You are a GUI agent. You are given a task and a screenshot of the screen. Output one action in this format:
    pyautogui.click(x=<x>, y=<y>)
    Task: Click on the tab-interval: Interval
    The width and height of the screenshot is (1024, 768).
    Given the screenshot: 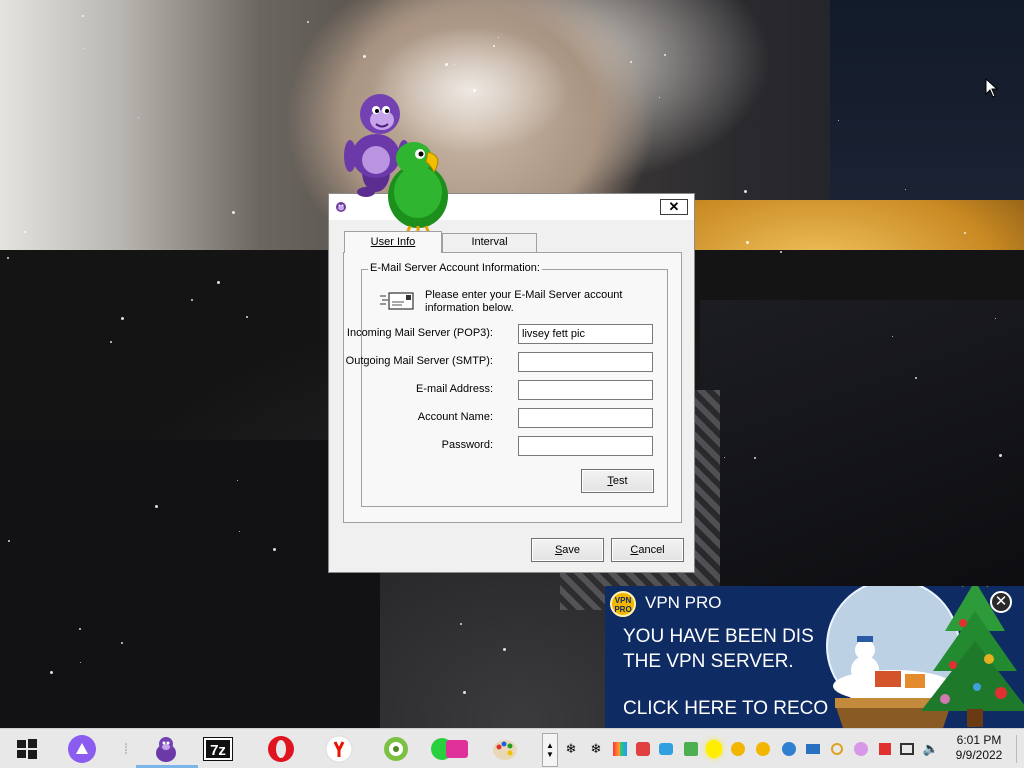 What is the action you would take?
    pyautogui.click(x=489, y=242)
    